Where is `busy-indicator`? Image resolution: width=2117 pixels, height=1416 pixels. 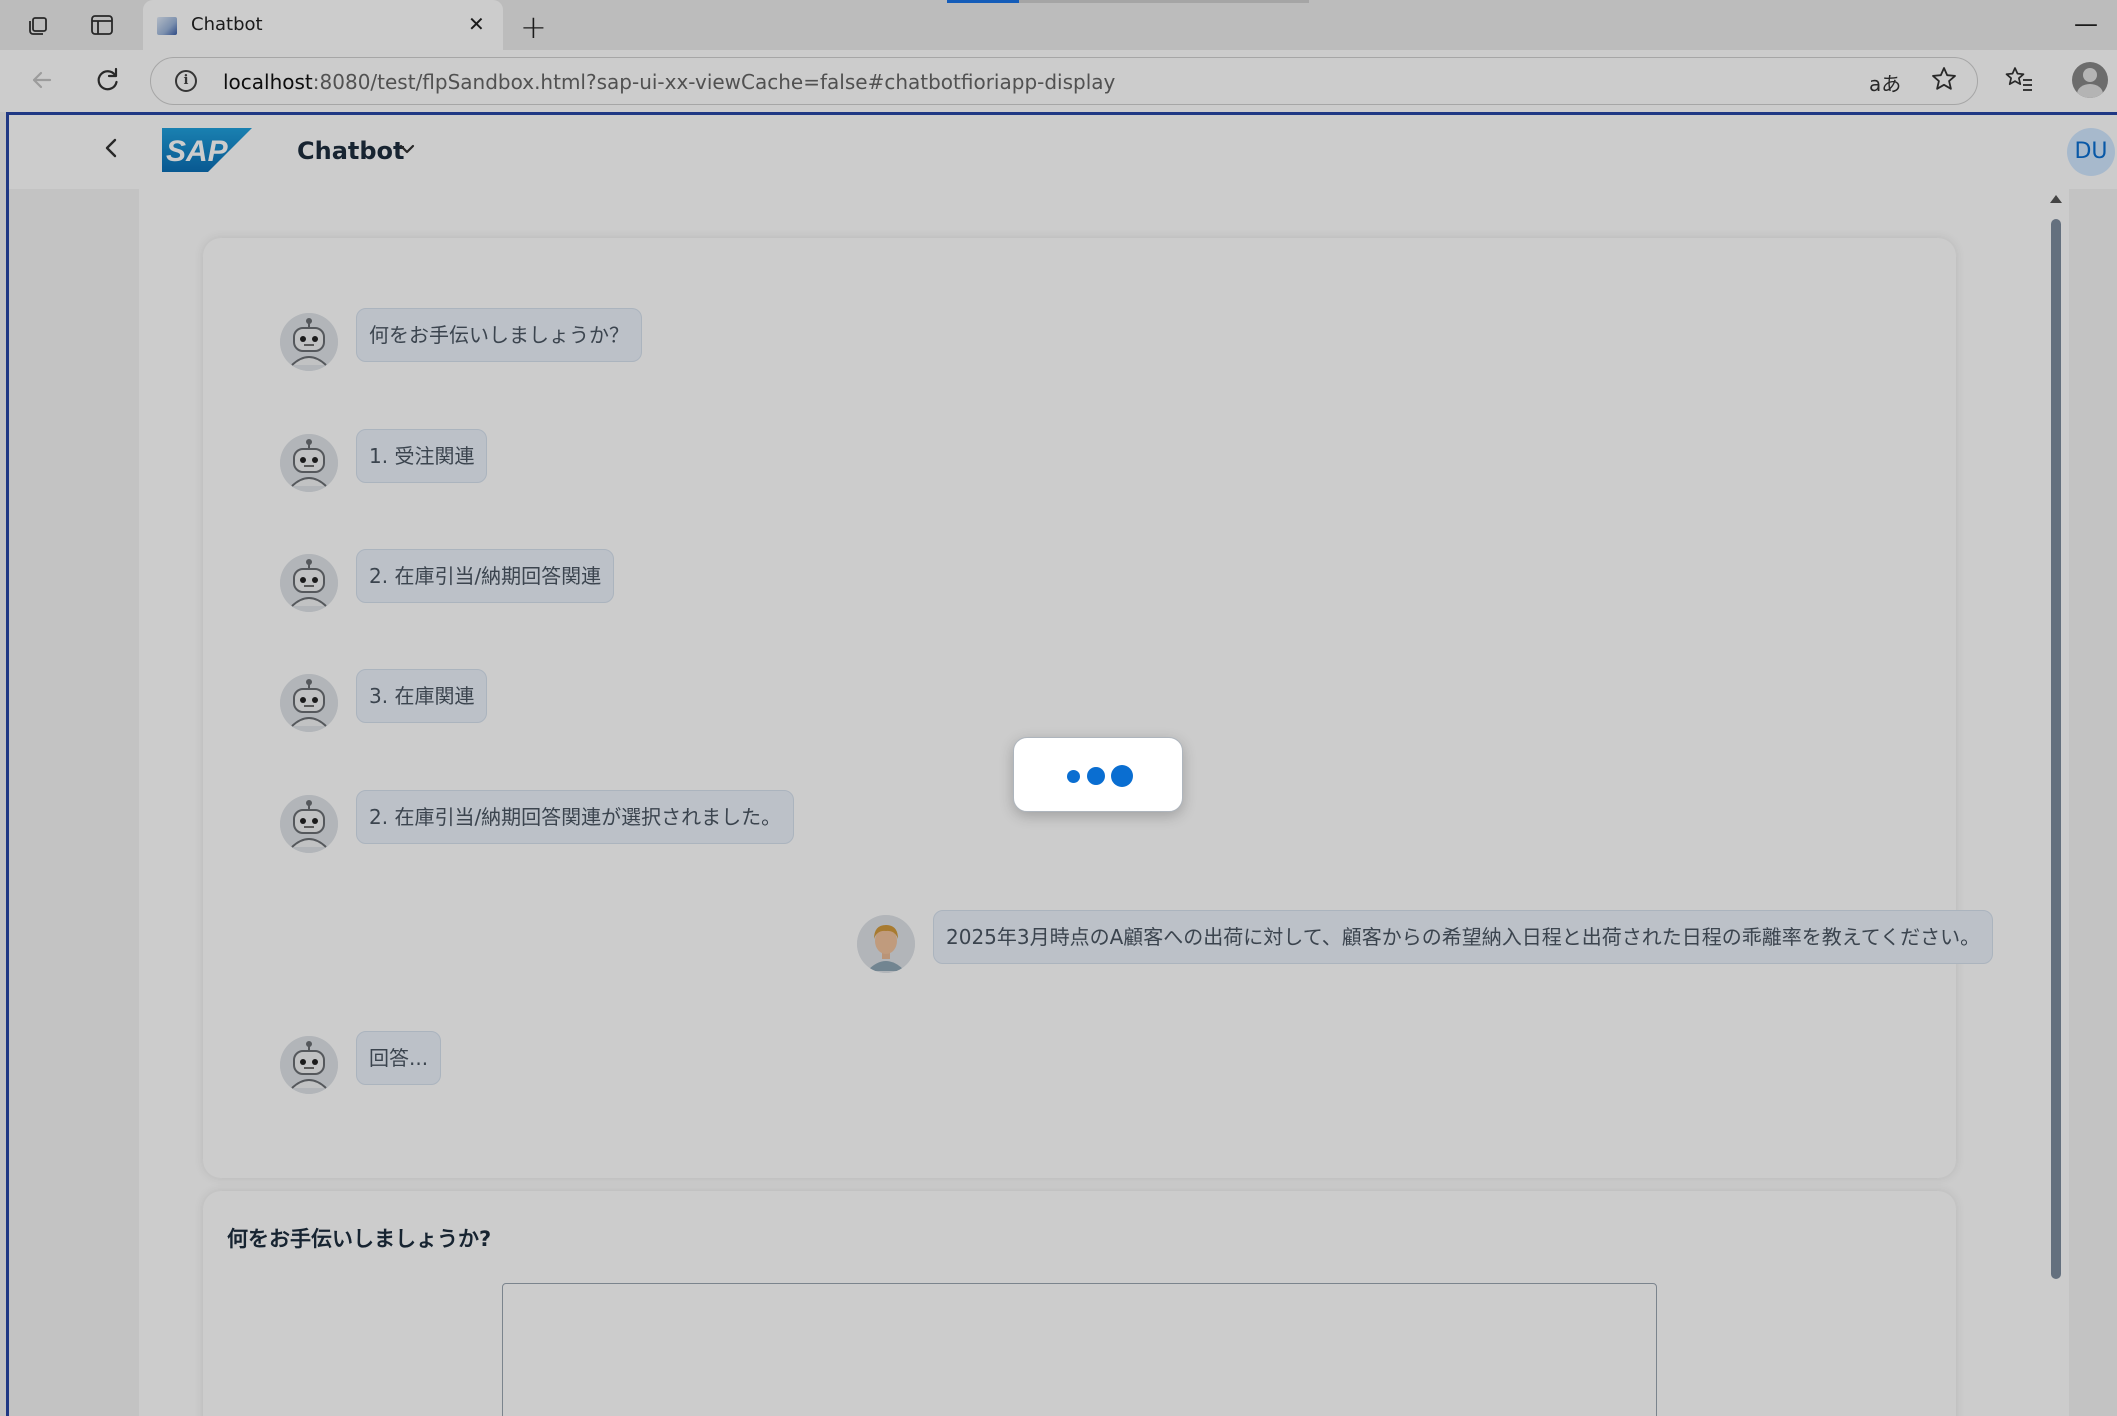 busy-indicator is located at coordinates (1098, 774).